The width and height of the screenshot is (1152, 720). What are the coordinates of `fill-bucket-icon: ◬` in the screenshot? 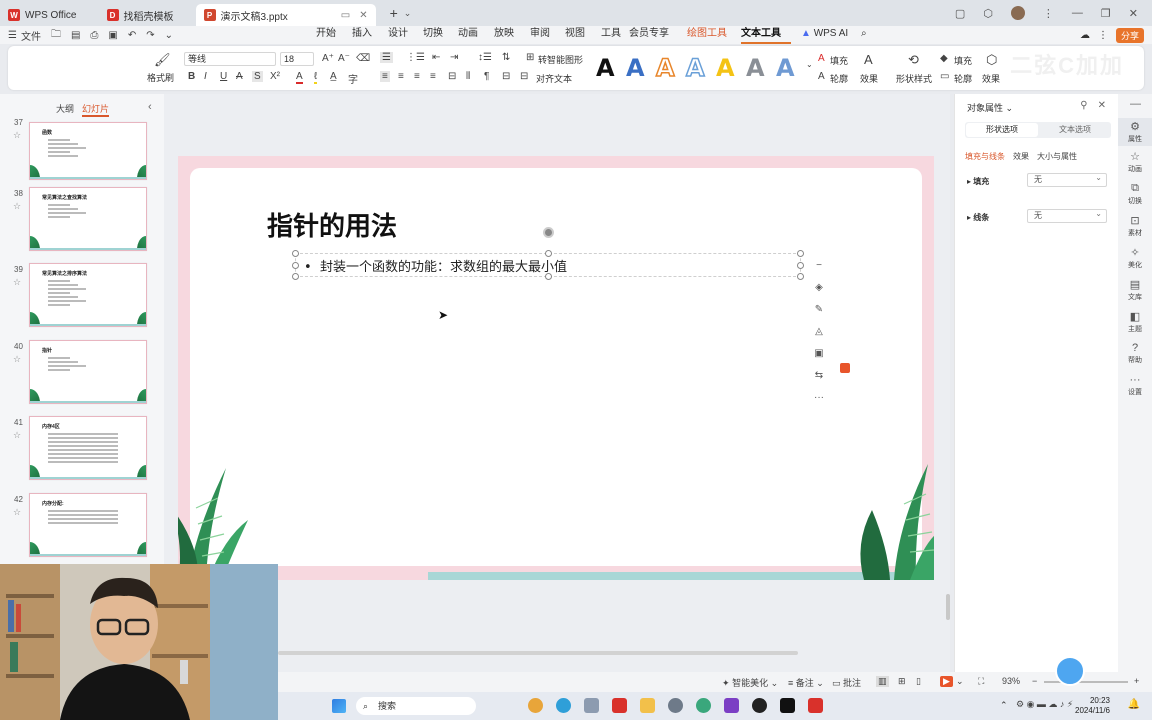 It's located at (819, 333).